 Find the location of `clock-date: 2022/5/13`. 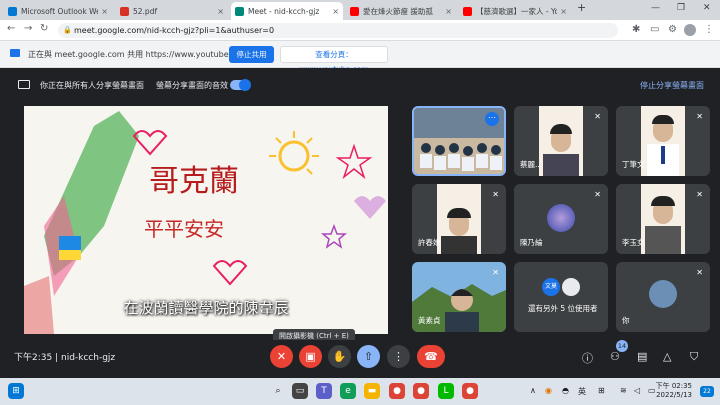

clock-date: 2022/5/13 is located at coordinates (674, 395).